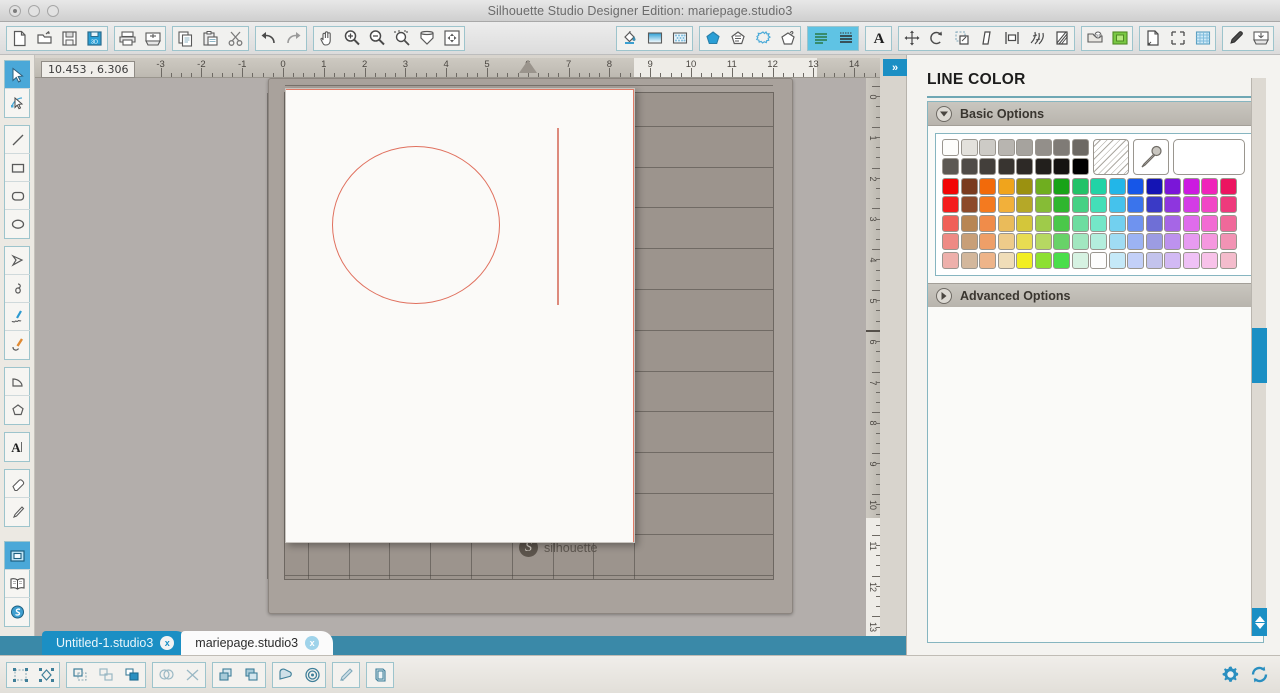 The width and height of the screenshot is (1280, 693). What do you see at coordinates (787, 38) in the screenshot?
I see `eraser-pentagon-icon` at bounding box center [787, 38].